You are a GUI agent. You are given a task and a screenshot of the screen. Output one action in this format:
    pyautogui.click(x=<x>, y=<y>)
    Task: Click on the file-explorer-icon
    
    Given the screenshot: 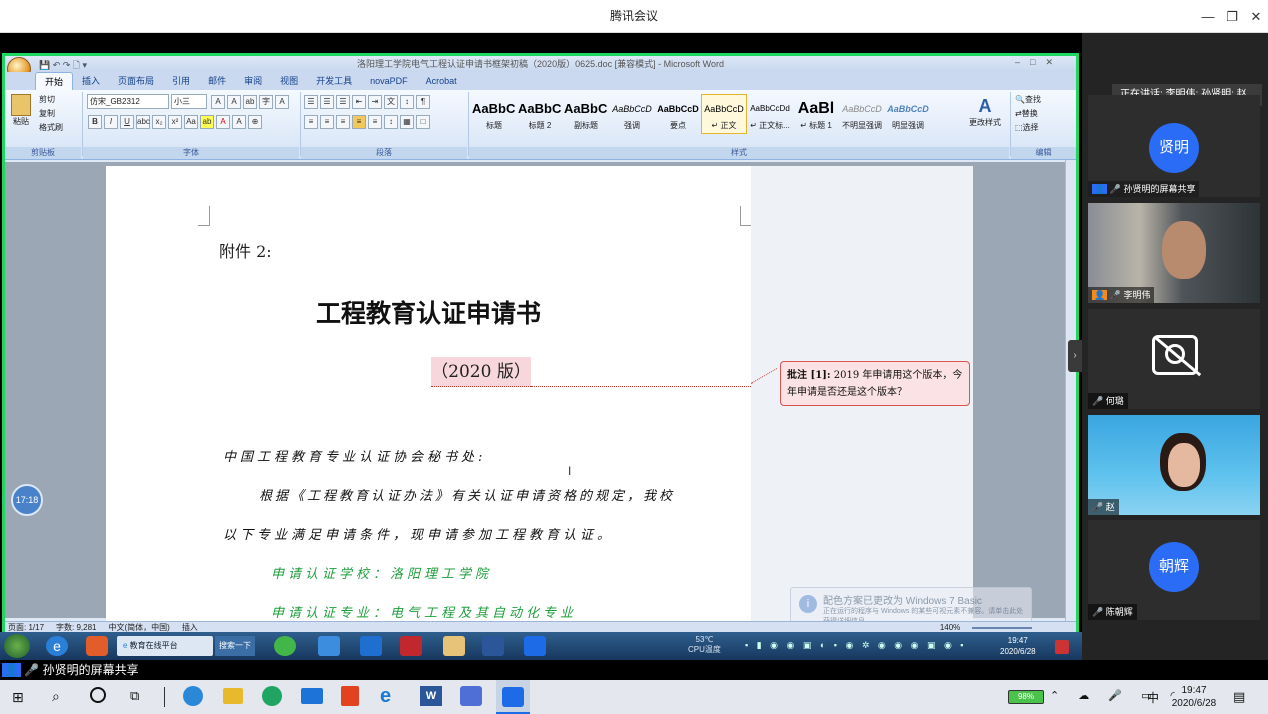 What is the action you would take?
    pyautogui.click(x=233, y=696)
    